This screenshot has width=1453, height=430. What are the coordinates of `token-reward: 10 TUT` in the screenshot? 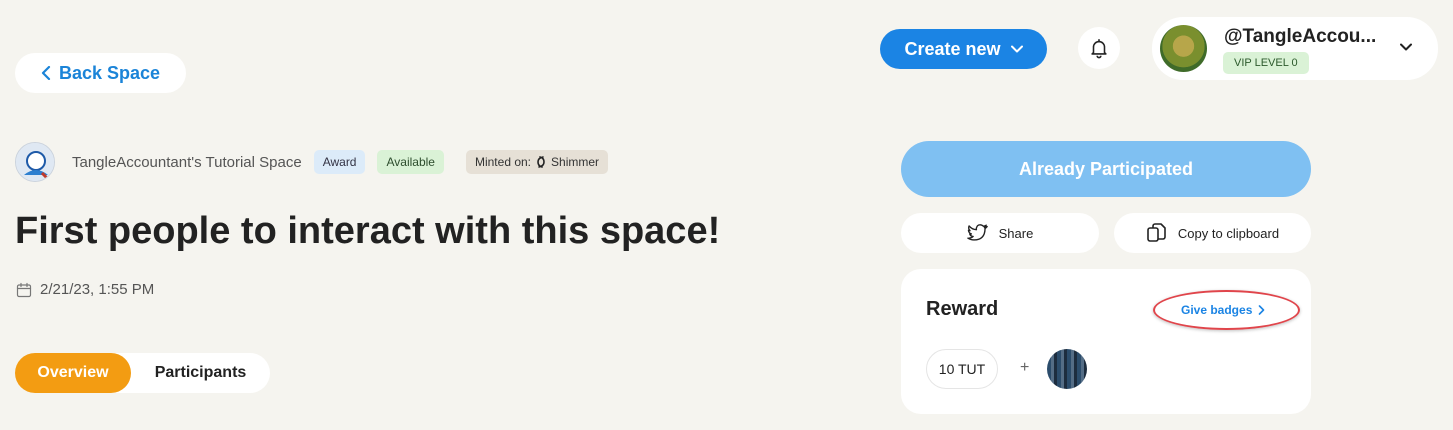 It's located at (962, 369).